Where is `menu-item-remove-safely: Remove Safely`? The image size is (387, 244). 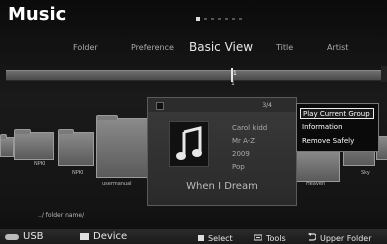
menu-item-remove-safely: Remove Safely is located at coordinates (337, 141).